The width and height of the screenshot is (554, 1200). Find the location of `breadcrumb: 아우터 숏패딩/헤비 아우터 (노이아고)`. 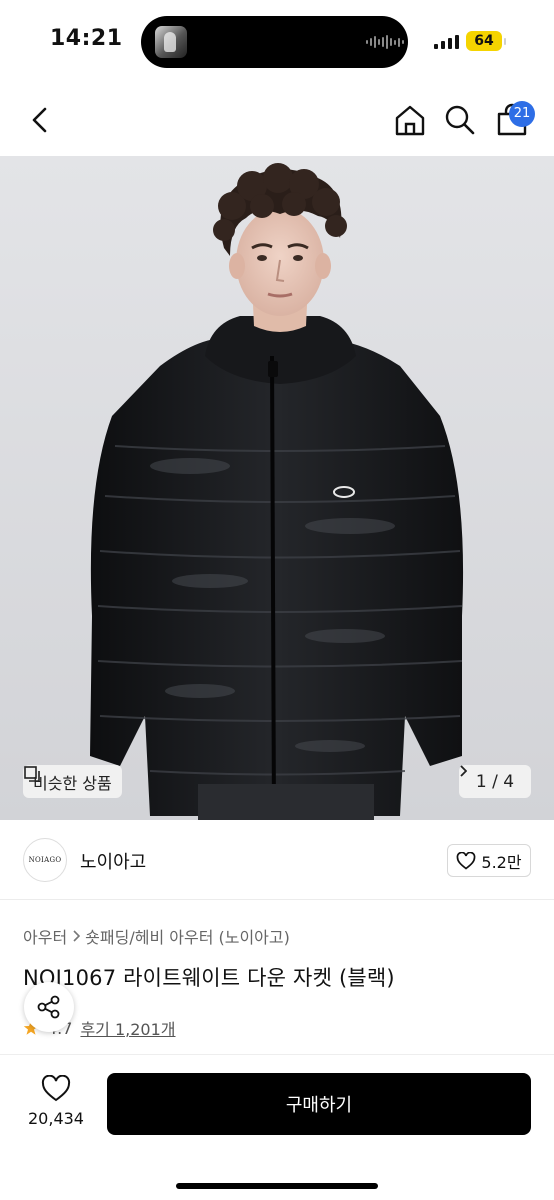

breadcrumb: 아우터 숏패딩/헤비 아우터 (노이아고) is located at coordinates (156, 936).